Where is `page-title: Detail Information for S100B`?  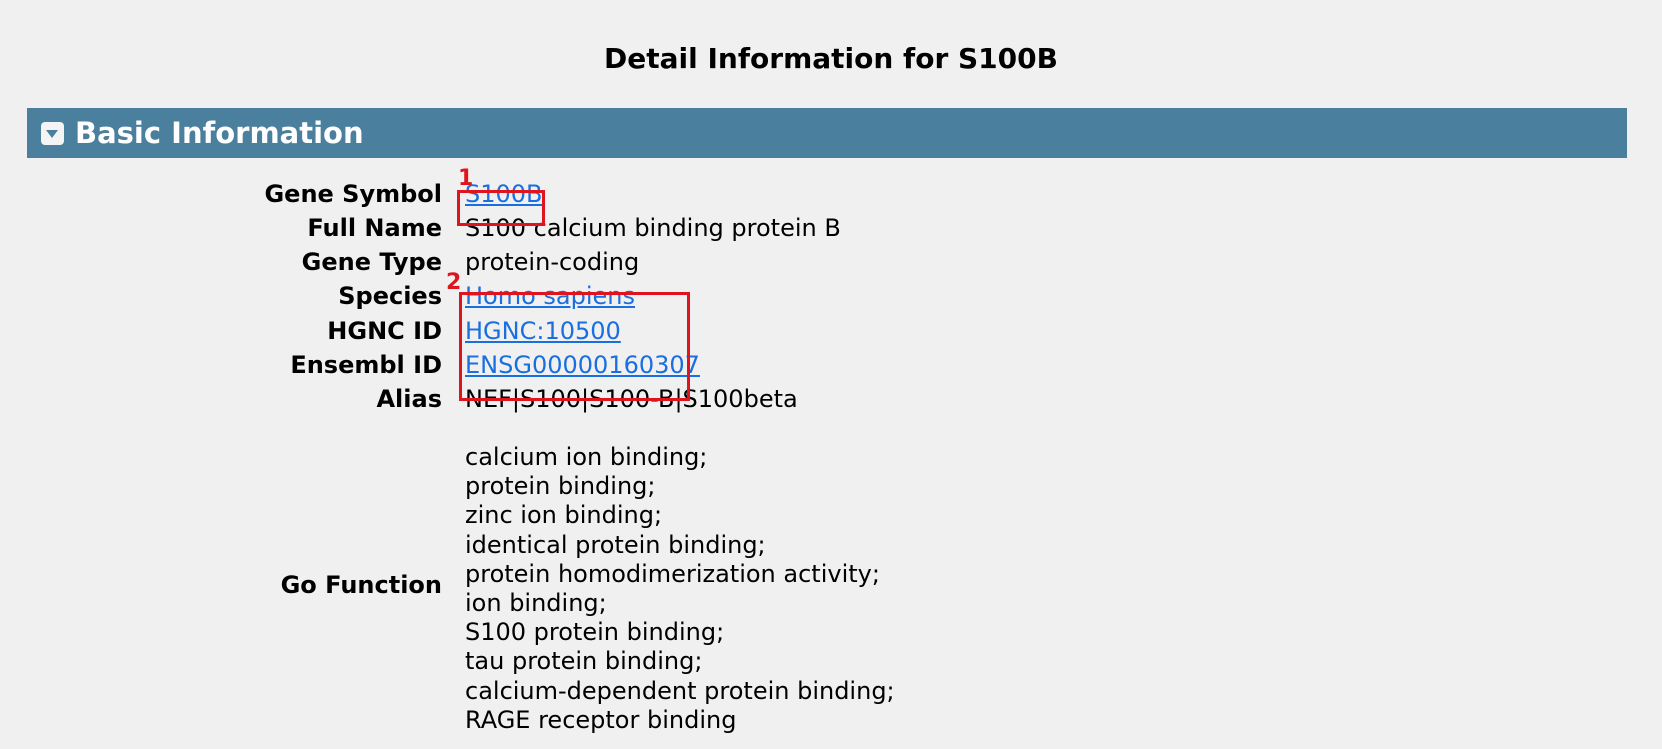
page-title: Detail Information for S100B is located at coordinates (831, 58).